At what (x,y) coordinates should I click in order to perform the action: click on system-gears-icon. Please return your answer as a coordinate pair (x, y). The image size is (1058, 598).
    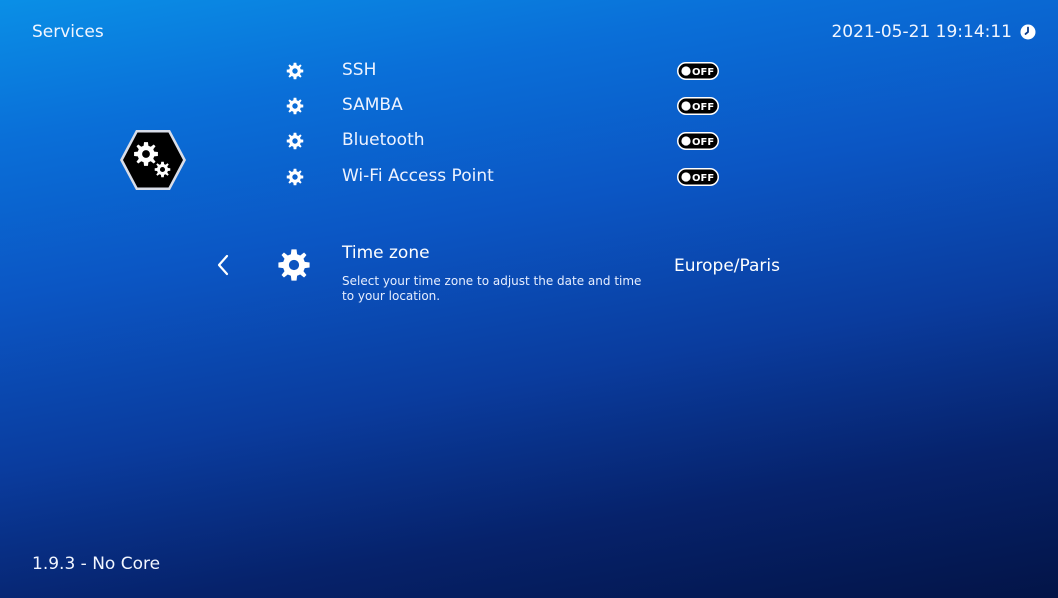
    Looking at the image, I should click on (153, 160).